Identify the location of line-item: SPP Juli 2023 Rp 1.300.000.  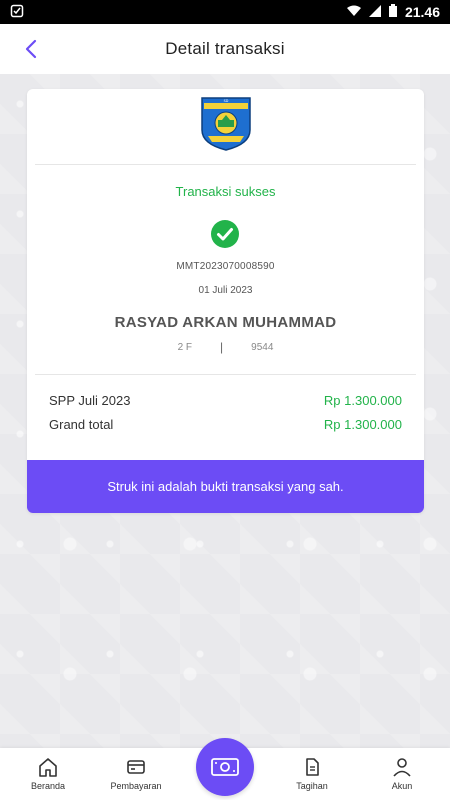
(225, 400).